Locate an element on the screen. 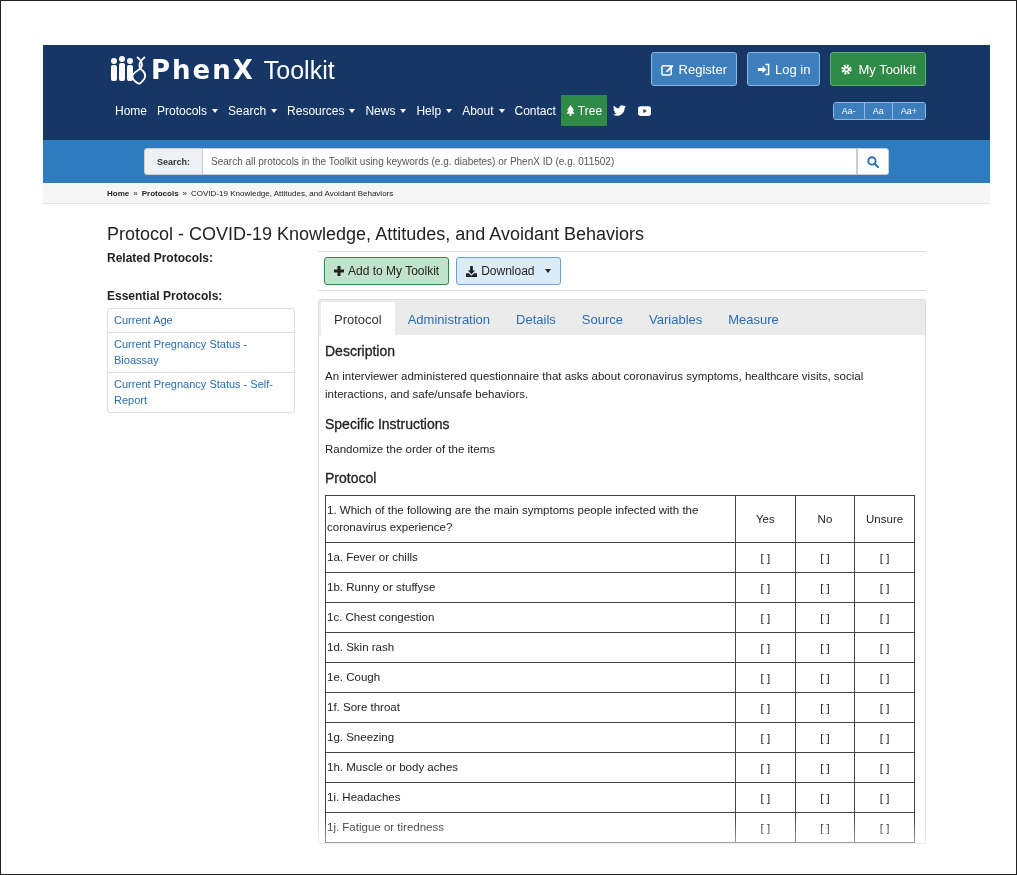 Image resolution: width=1017 pixels, height=875 pixels. nav-link: Contact is located at coordinates (535, 110).